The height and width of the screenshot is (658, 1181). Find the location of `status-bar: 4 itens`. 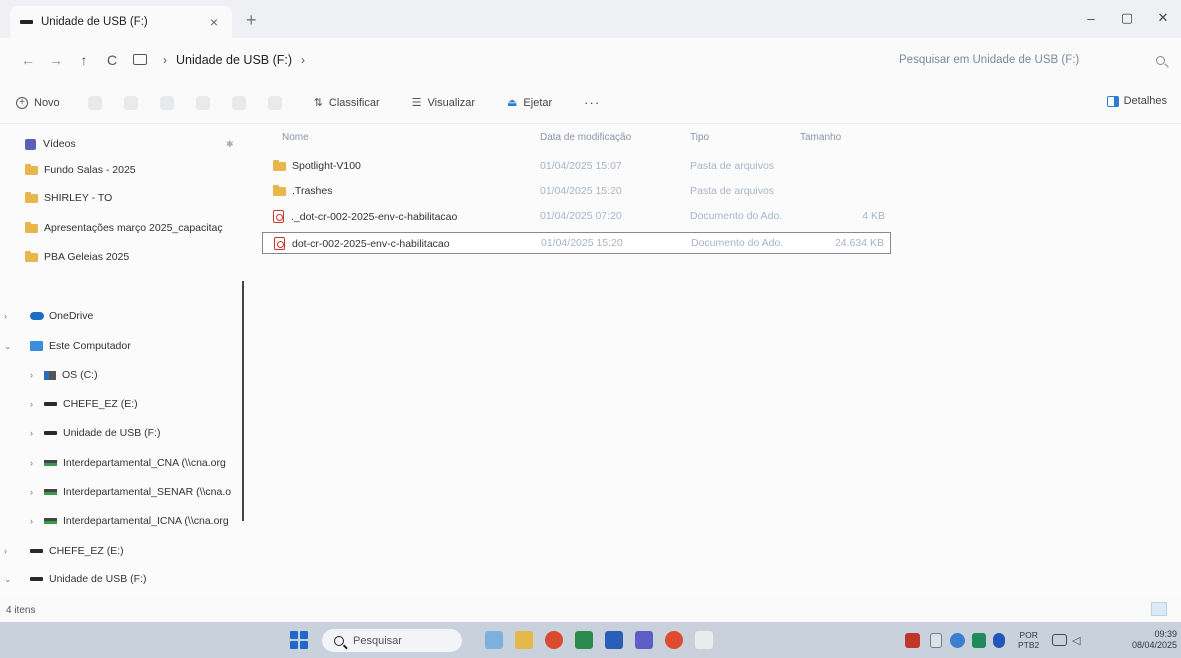

status-bar: 4 itens is located at coordinates (590, 610).